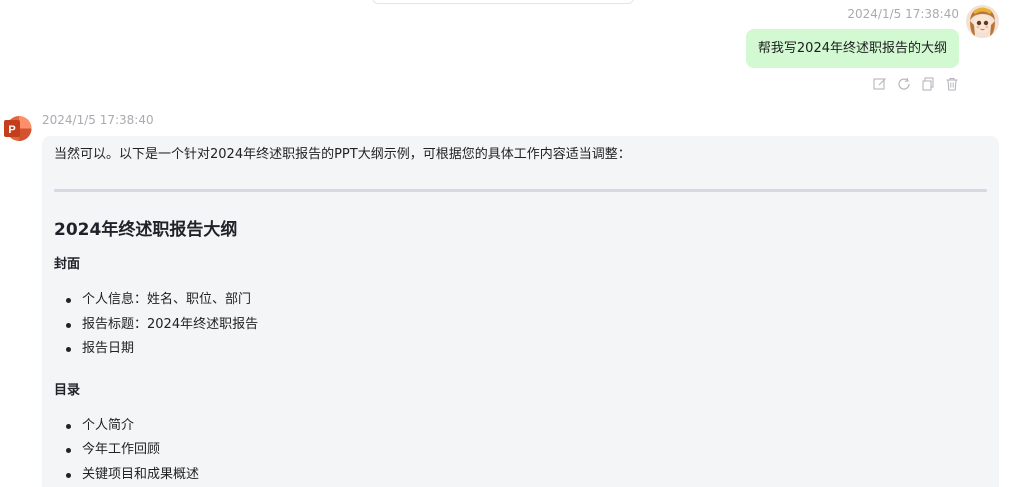 The width and height of the screenshot is (1009, 487). Describe the element at coordinates (928, 84) in the screenshot. I see `copy-icon` at that location.